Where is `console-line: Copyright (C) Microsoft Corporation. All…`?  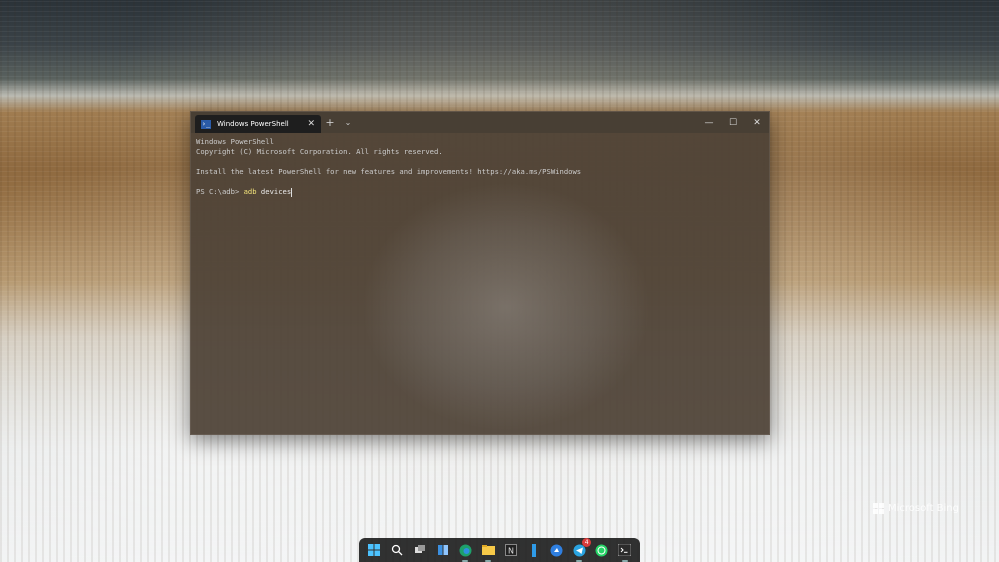
console-line: Copyright (C) Microsoft Corporation. All… is located at coordinates (319, 151).